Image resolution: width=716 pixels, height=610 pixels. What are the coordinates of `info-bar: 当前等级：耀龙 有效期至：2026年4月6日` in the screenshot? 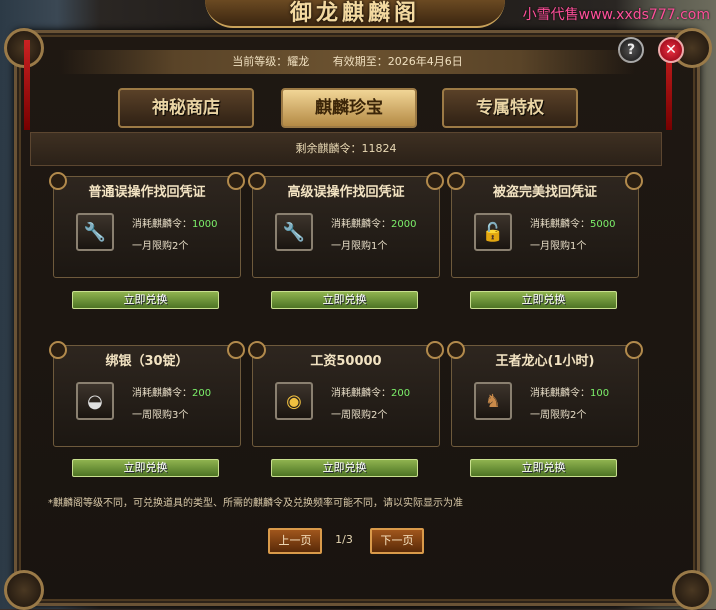 It's located at (347, 62).